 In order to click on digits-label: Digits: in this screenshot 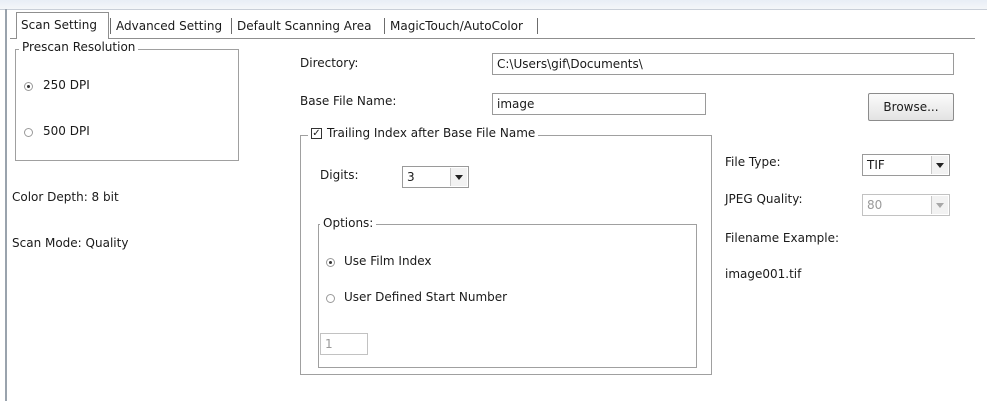, I will do `click(339, 175)`.